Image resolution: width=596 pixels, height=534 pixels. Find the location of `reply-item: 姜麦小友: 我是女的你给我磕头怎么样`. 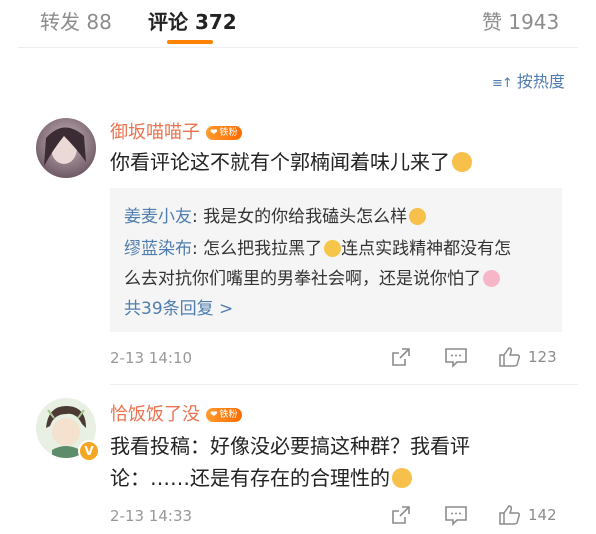

reply-item: 姜麦小友: 我是女的你给我磕头怎么样 is located at coordinates (275, 214).